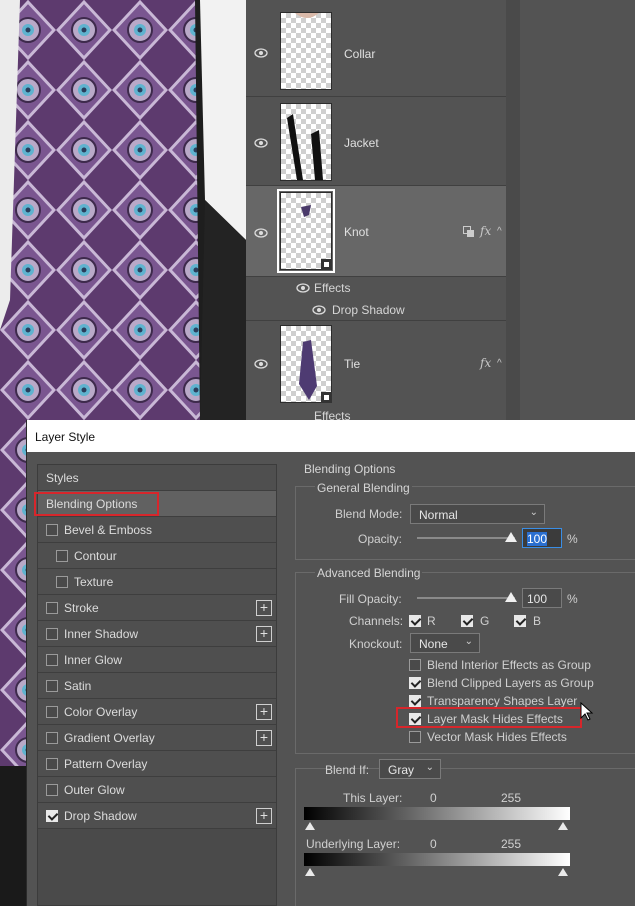  I want to click on style-item-inner-shadow: Inner Shadow +, so click(157, 634).